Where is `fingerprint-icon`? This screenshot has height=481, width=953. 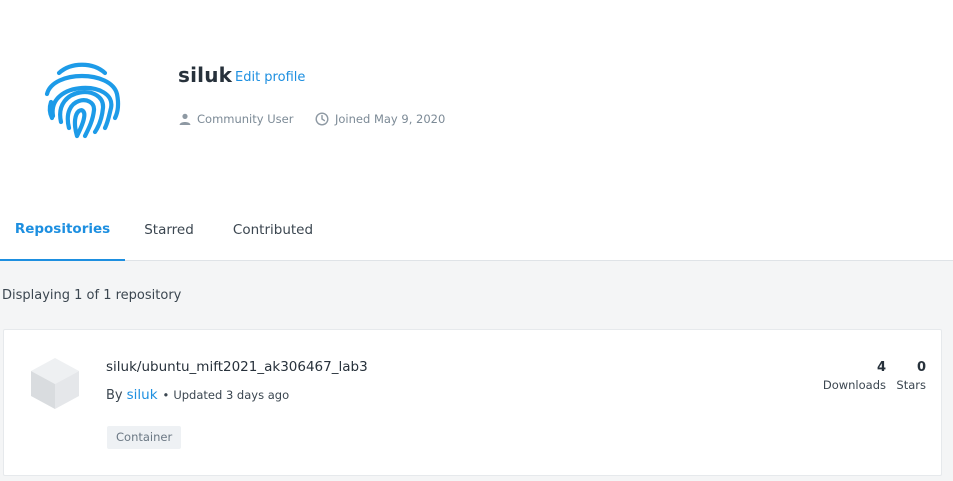 fingerprint-icon is located at coordinates (82, 99).